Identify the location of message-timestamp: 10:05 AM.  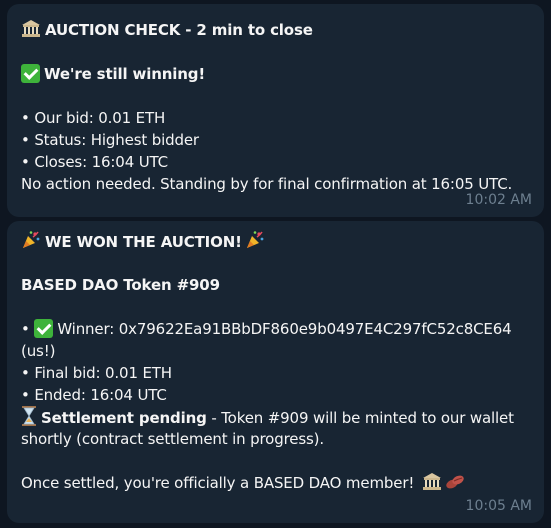
(498, 506).